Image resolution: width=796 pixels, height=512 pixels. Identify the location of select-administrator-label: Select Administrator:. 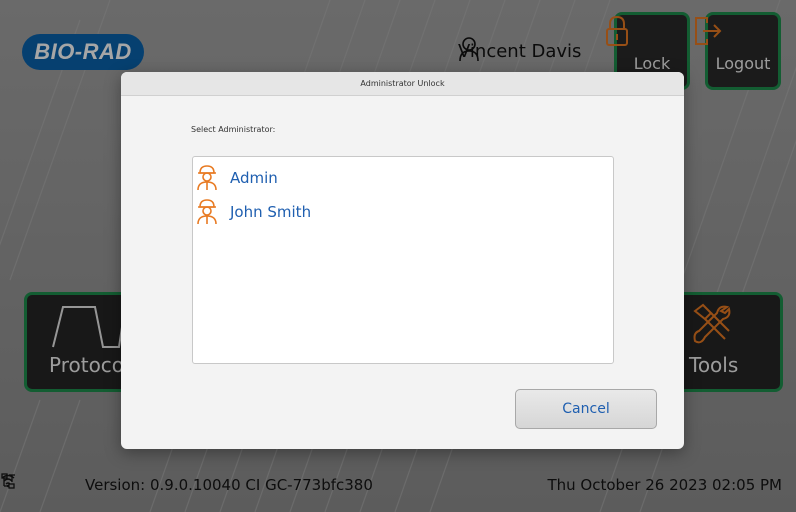
(233, 129).